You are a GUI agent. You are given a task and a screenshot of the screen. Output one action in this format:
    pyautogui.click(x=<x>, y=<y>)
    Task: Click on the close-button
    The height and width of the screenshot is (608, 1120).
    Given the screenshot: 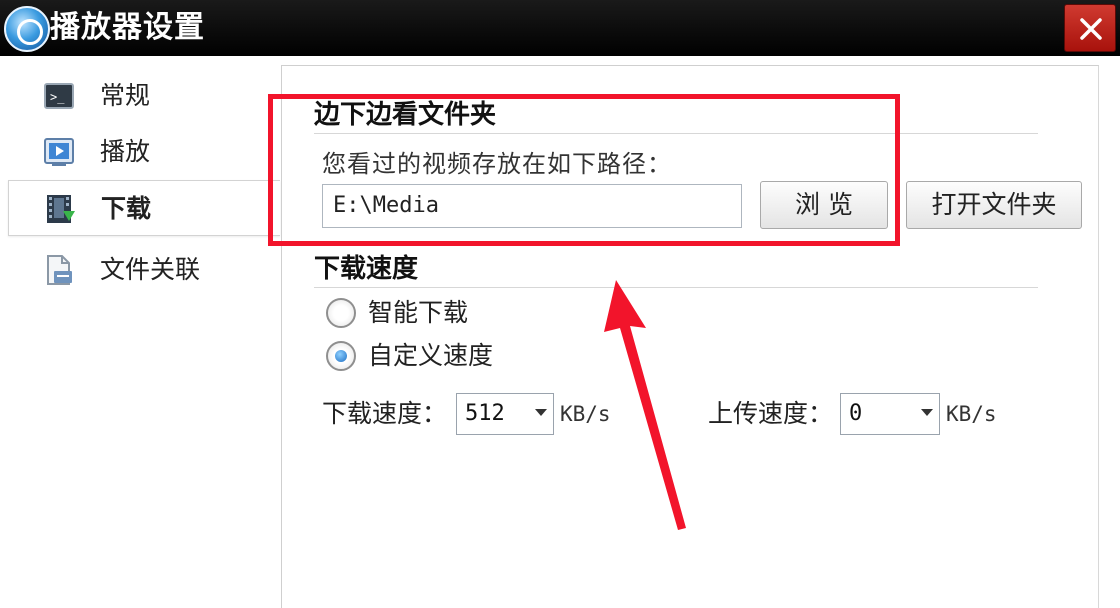 What is the action you would take?
    pyautogui.click(x=1090, y=28)
    